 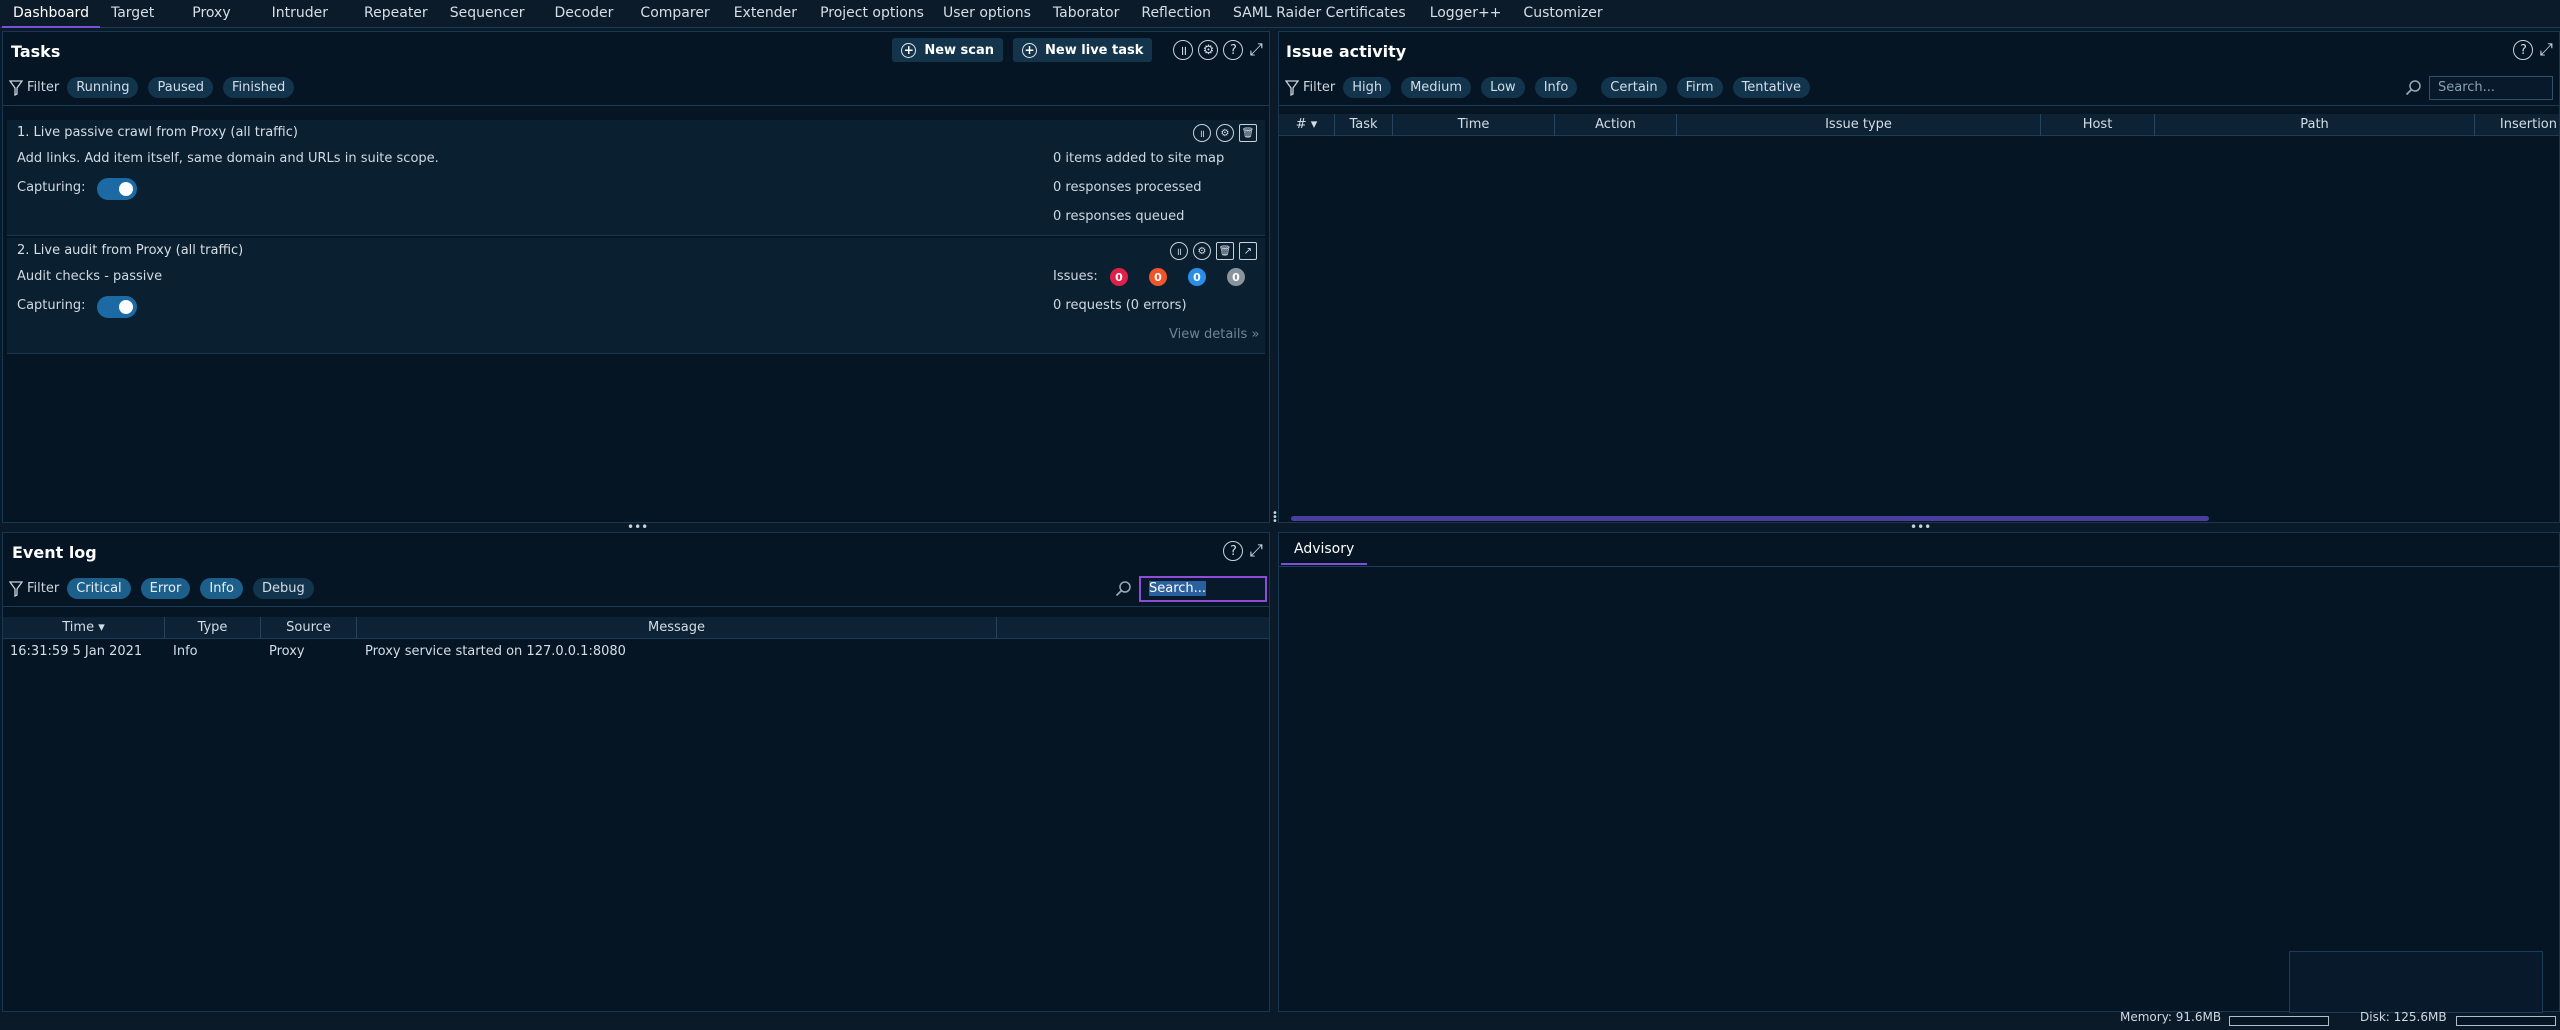 What do you see at coordinates (909, 50) in the screenshot?
I see `add-icon: +` at bounding box center [909, 50].